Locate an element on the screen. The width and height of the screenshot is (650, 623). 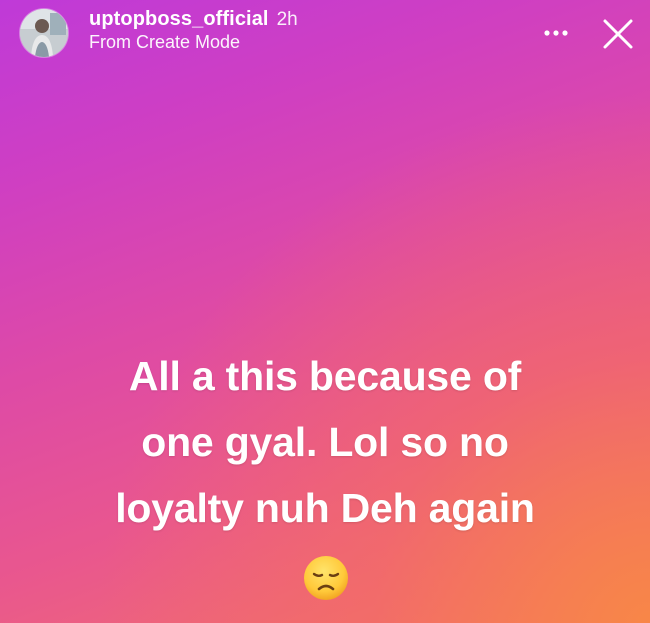
time-ago: 2h is located at coordinates (287, 19).